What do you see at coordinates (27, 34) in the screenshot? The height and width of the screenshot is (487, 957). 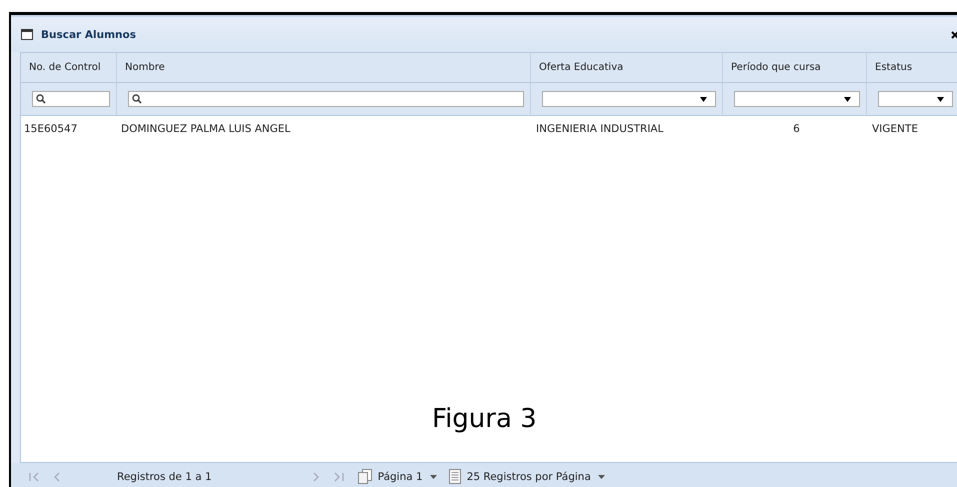 I see `window-icon` at bounding box center [27, 34].